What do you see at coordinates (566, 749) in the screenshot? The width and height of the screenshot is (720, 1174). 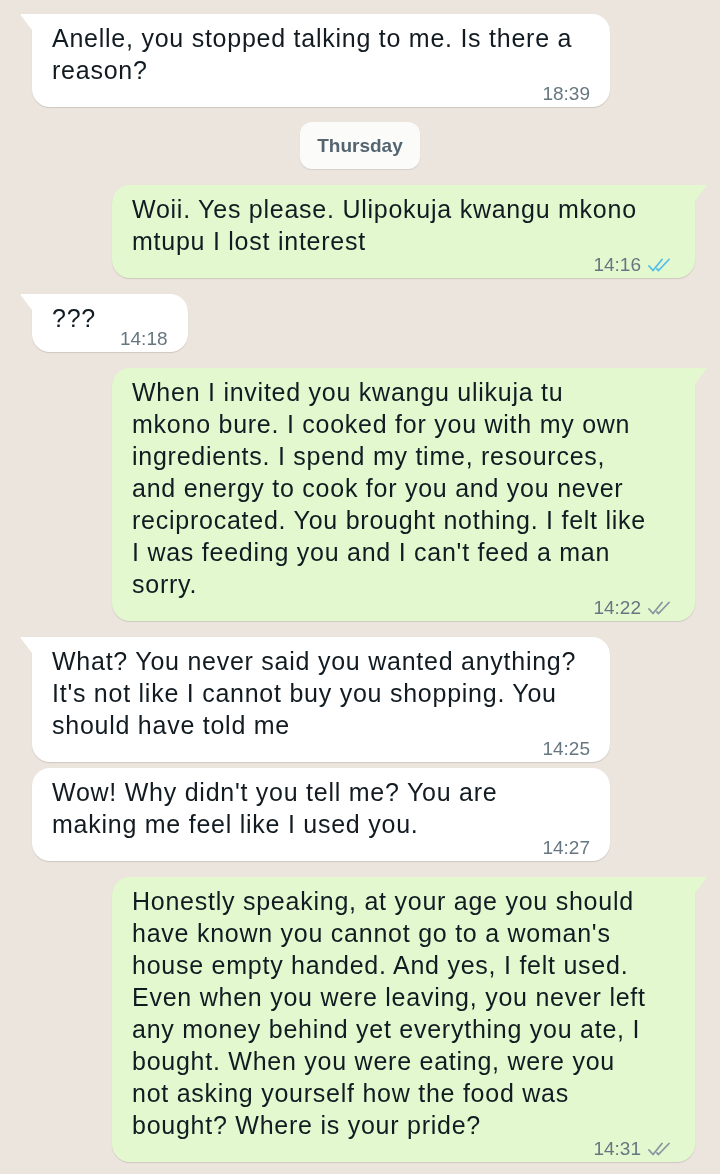 I see `message-time: 14:25` at bounding box center [566, 749].